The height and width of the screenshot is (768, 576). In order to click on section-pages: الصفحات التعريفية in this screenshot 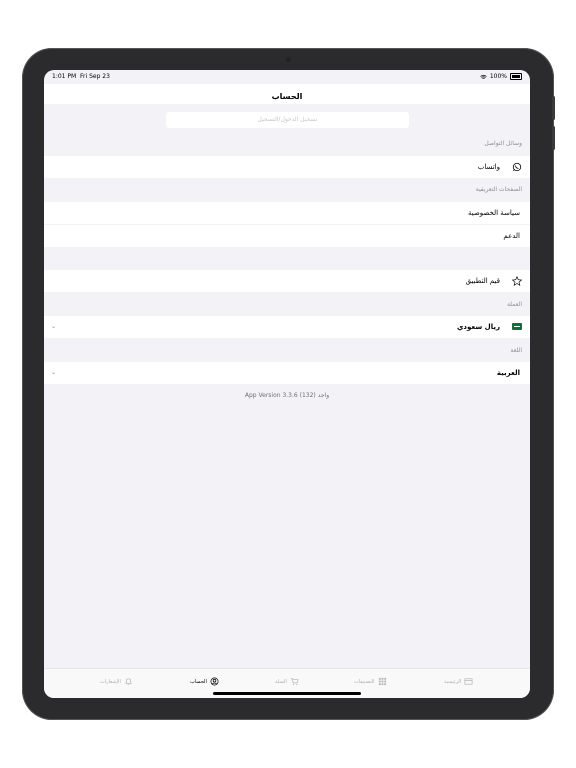, I will do `click(498, 189)`.